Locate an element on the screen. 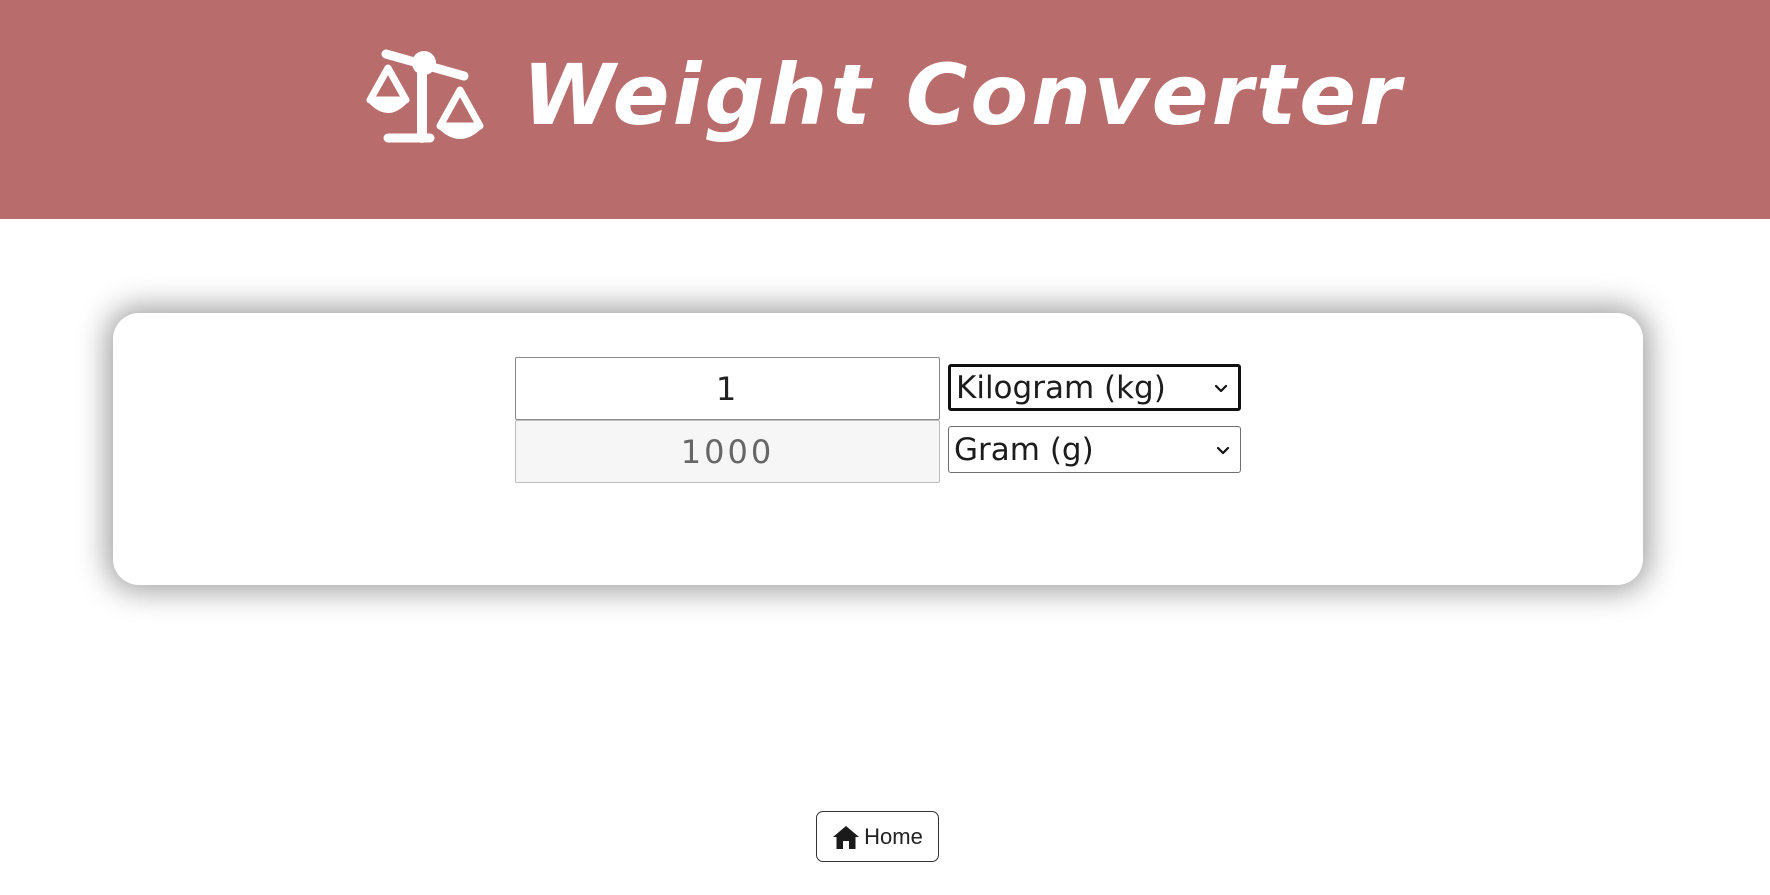 The image size is (1770, 895). result-output: 1000 is located at coordinates (727, 451).